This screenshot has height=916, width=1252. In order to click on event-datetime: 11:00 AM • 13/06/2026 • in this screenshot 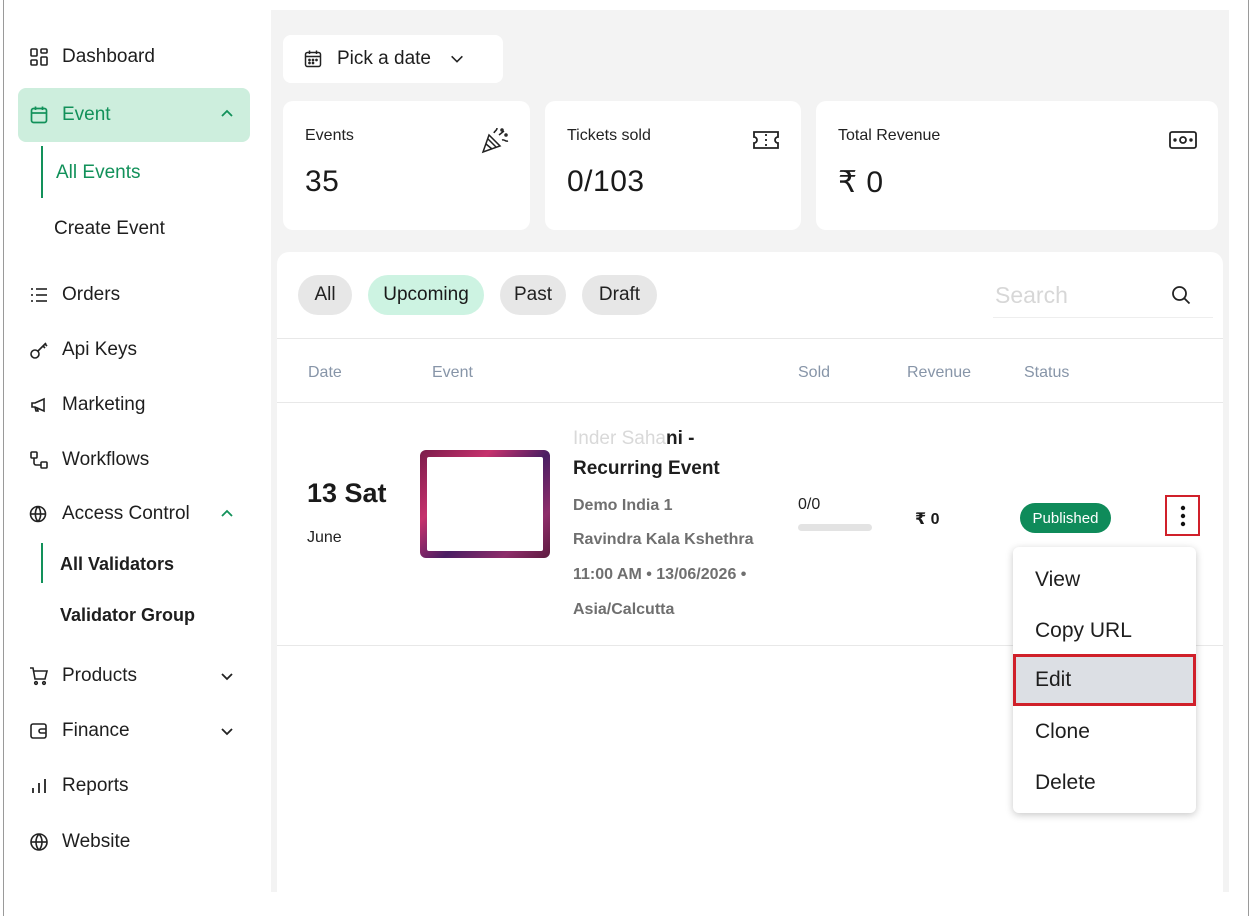, I will do `click(660, 574)`.